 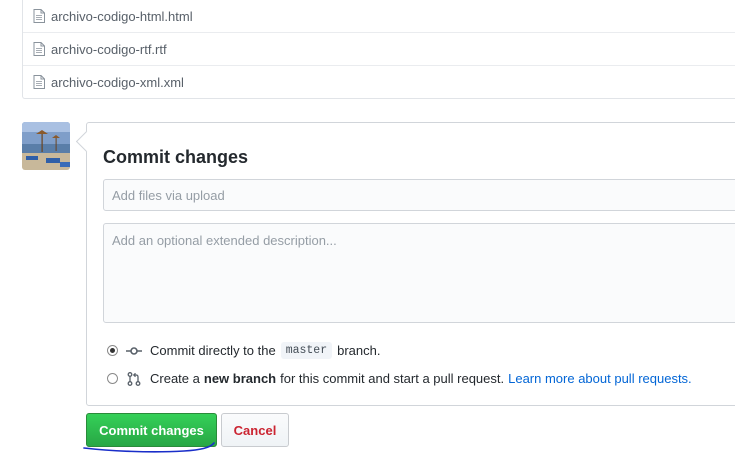 I want to click on commit-directly-option: Commit directly to the master branch., so click(x=244, y=350).